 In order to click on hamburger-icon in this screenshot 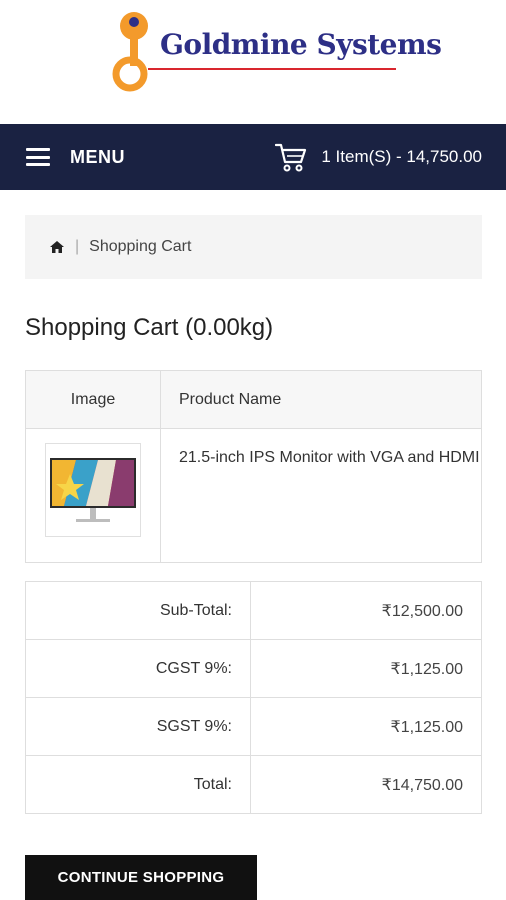, I will do `click(38, 157)`.